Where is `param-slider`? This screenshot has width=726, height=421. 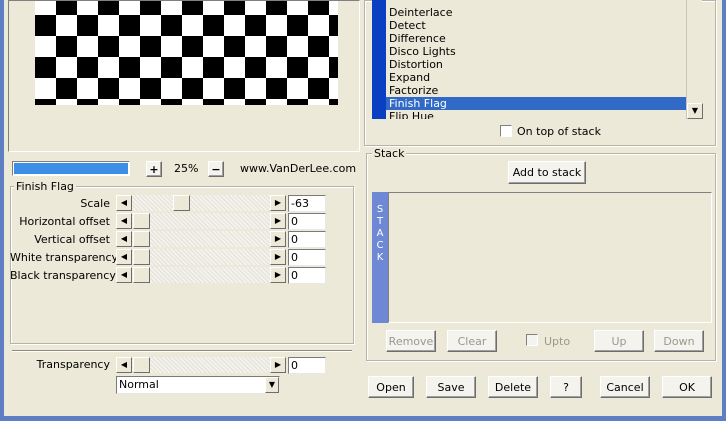 param-slider is located at coordinates (201, 203).